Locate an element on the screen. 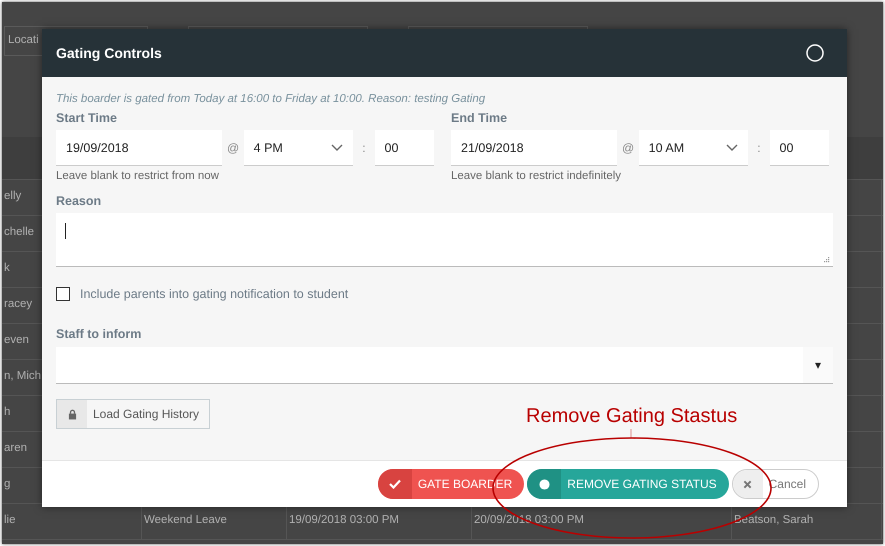  field-label: Staff to inform is located at coordinates (99, 334).